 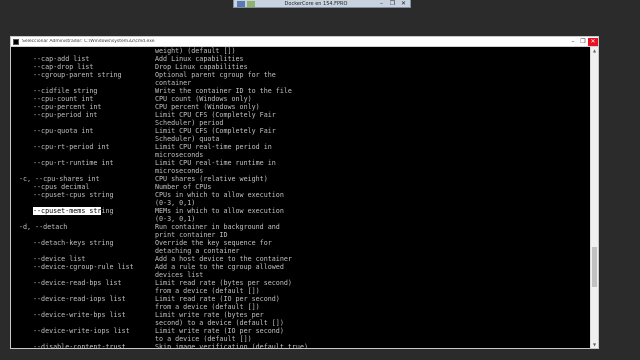 What do you see at coordinates (63, 99) in the screenshot?
I see `option-name: --cpu-count int` at bounding box center [63, 99].